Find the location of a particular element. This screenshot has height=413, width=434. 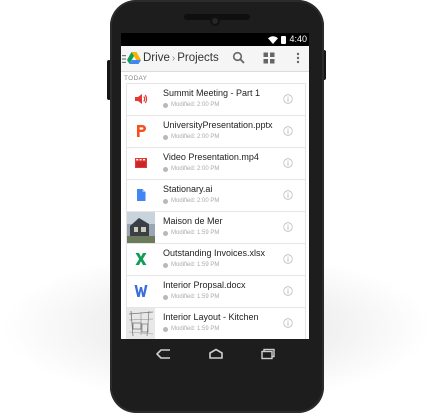

wifi-icon is located at coordinates (273, 39).